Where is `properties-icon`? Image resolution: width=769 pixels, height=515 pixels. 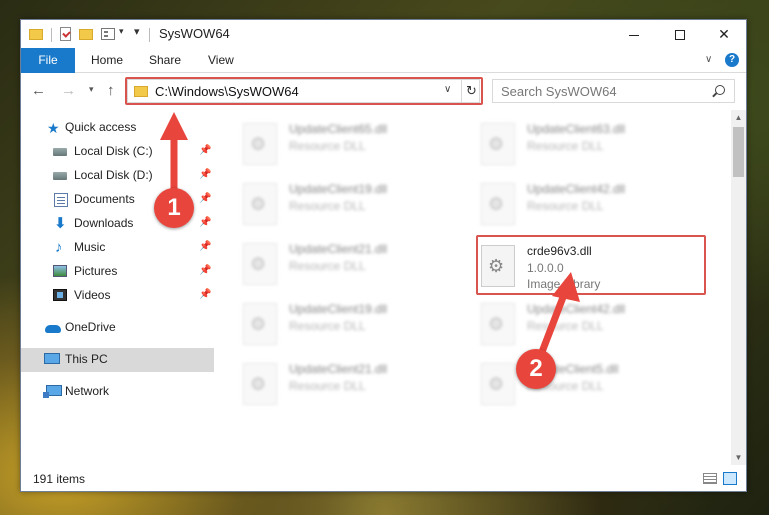 properties-icon is located at coordinates (65, 34).